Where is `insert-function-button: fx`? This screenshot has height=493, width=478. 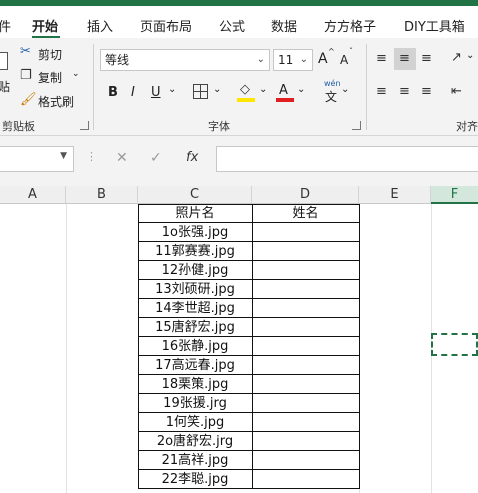 insert-function-button: fx is located at coordinates (192, 157).